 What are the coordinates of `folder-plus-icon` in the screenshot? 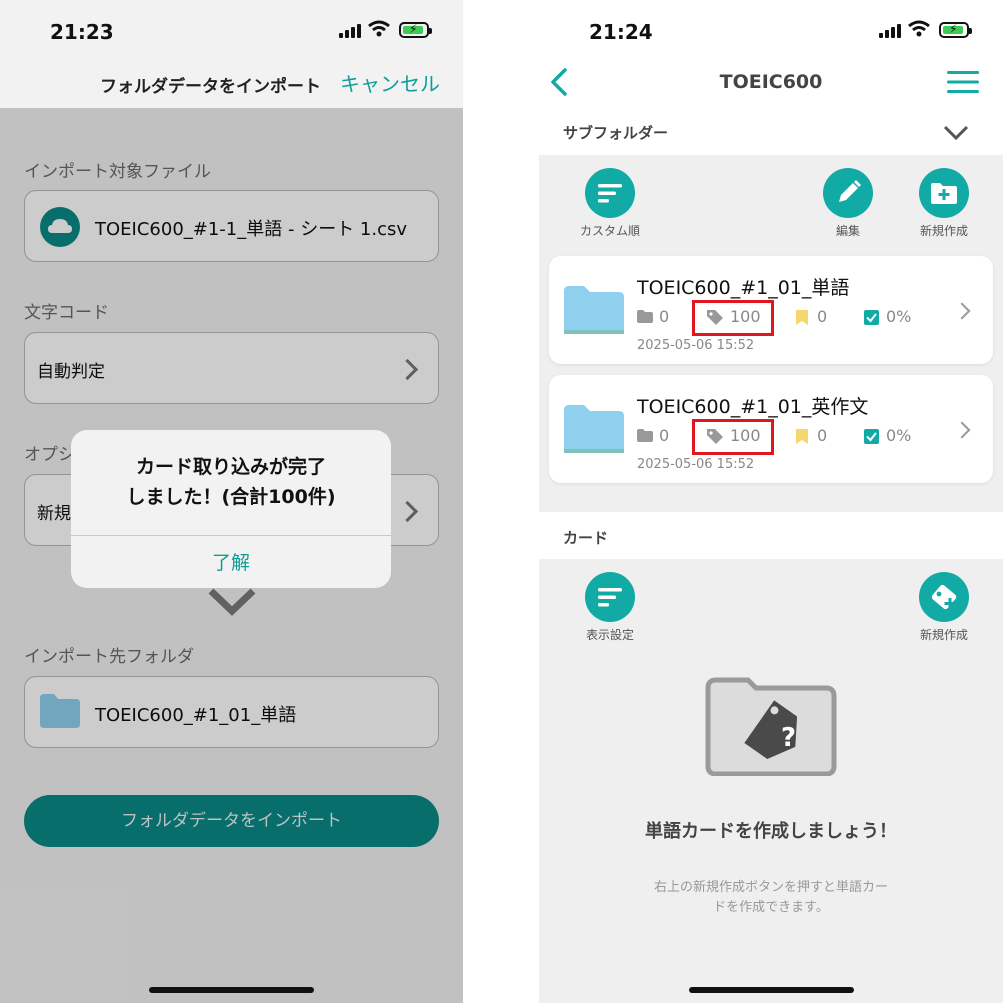 It's located at (944, 193).